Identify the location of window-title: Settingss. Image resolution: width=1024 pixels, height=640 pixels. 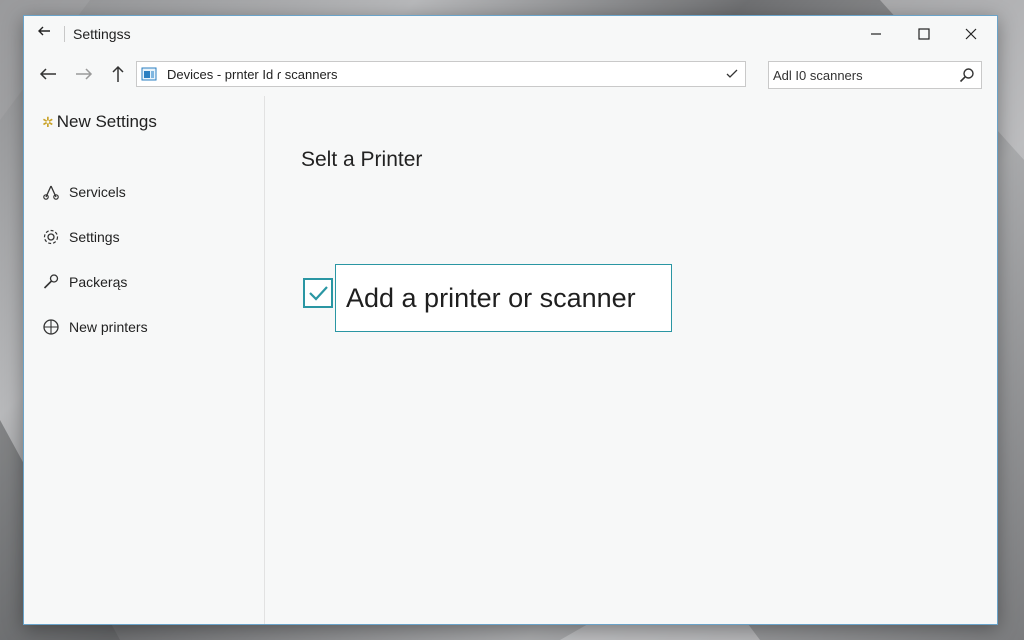
(102, 34).